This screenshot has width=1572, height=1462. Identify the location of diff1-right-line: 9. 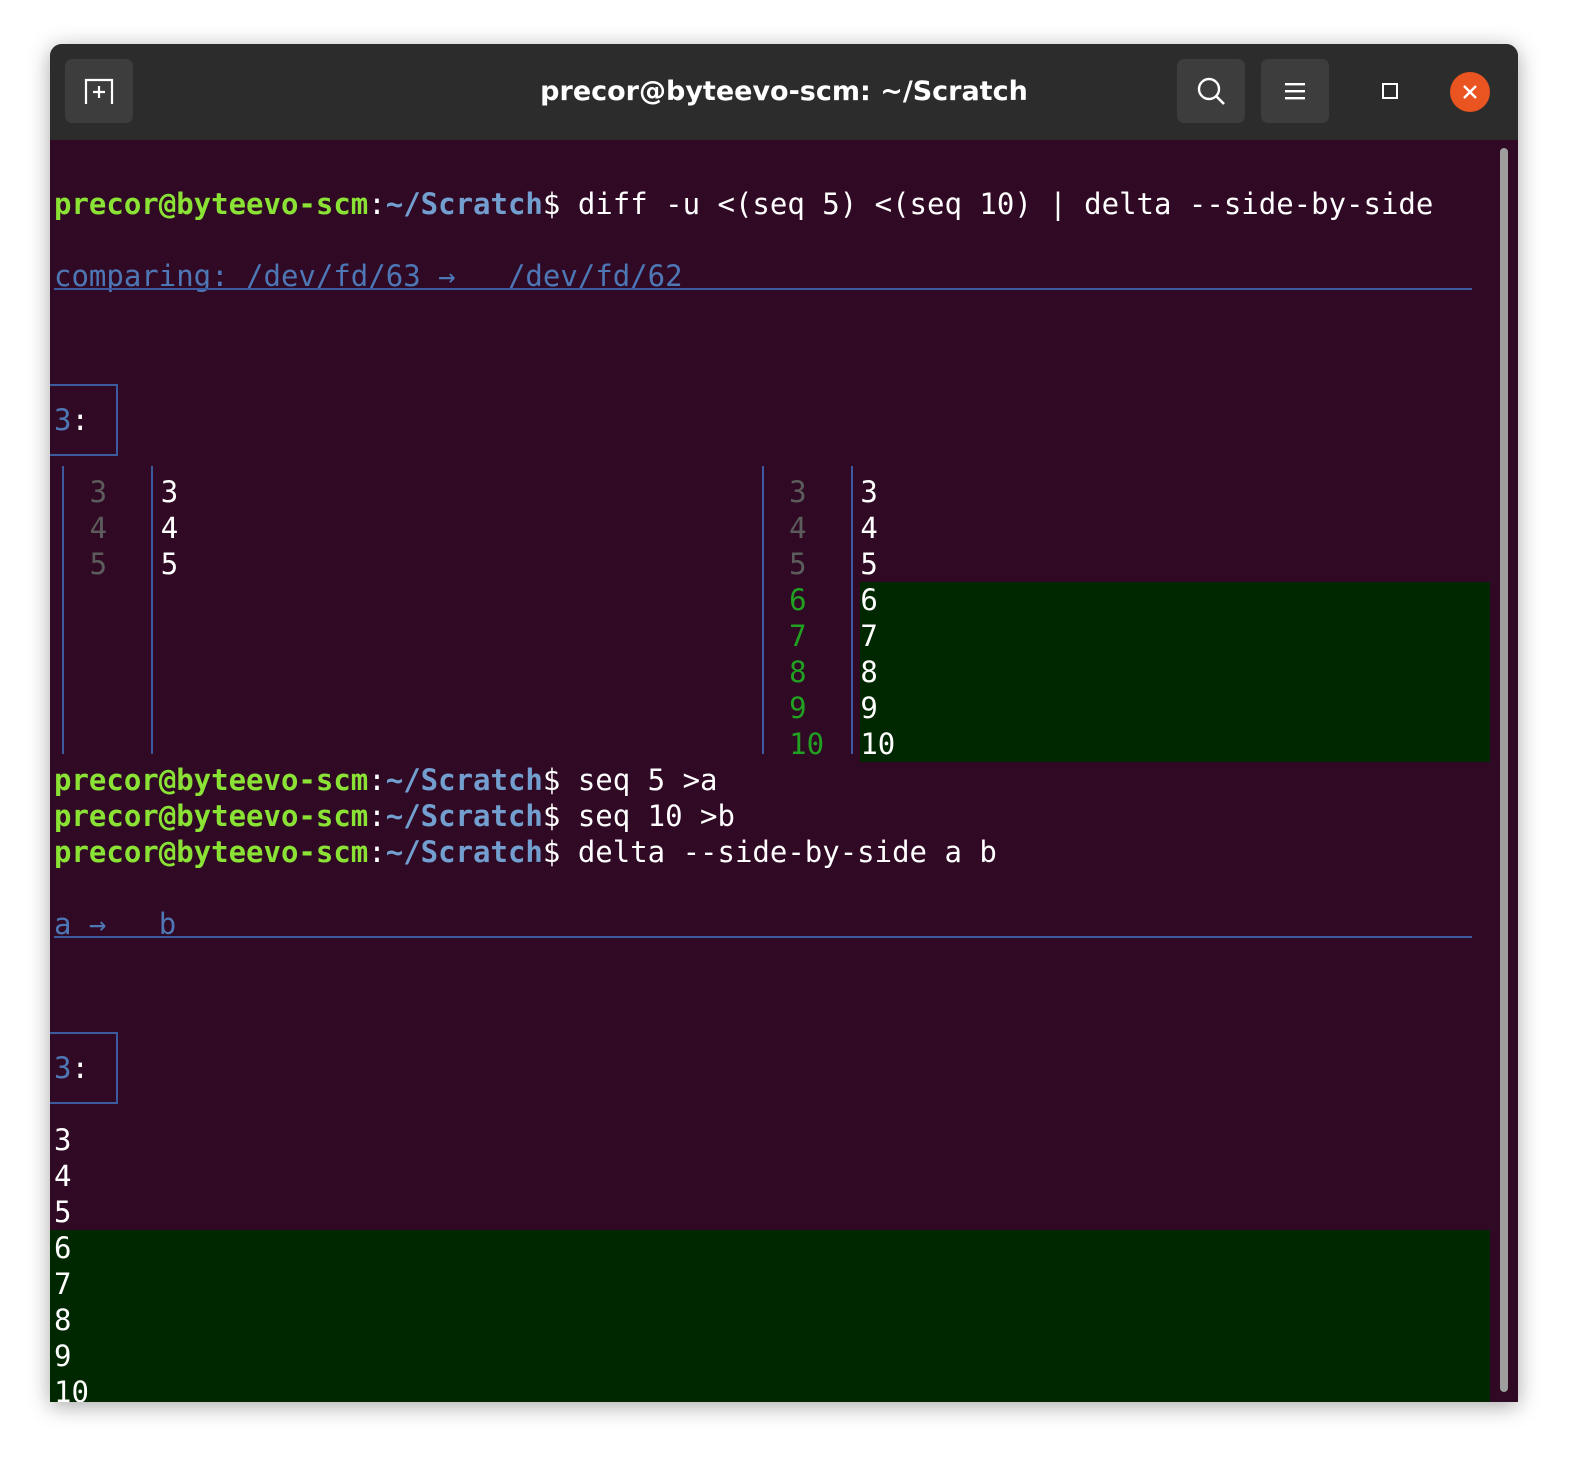
(868, 708).